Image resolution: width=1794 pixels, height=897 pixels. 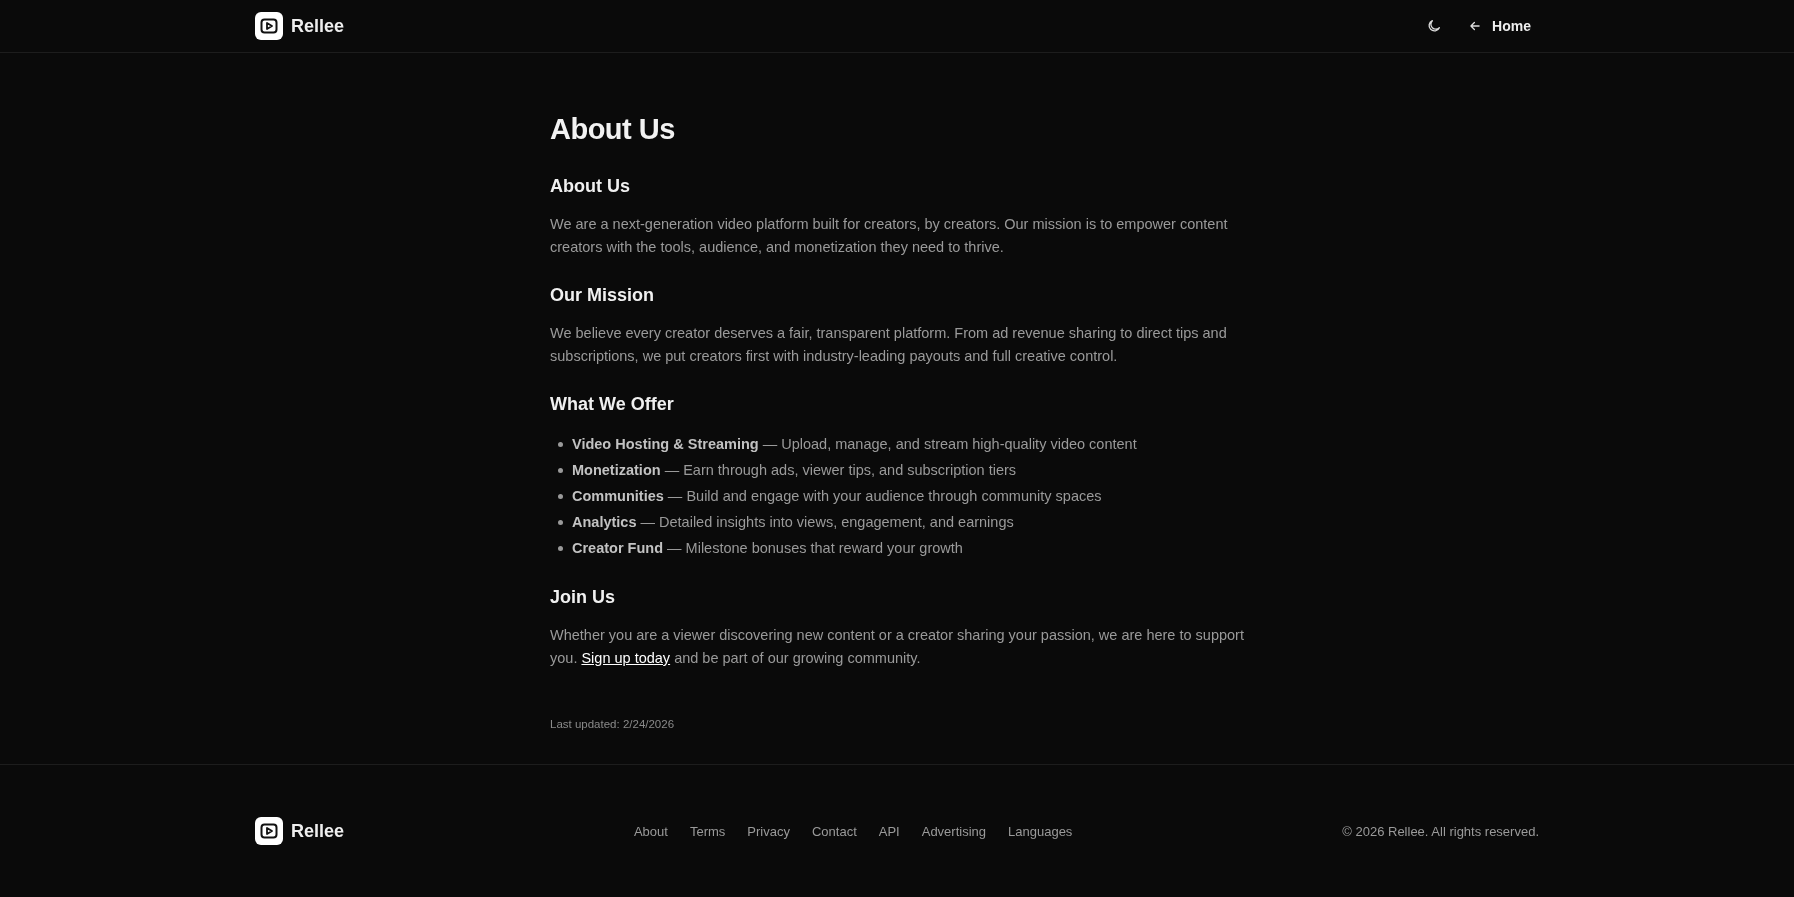 What do you see at coordinates (1040, 831) in the screenshot?
I see `footer-link: Languages` at bounding box center [1040, 831].